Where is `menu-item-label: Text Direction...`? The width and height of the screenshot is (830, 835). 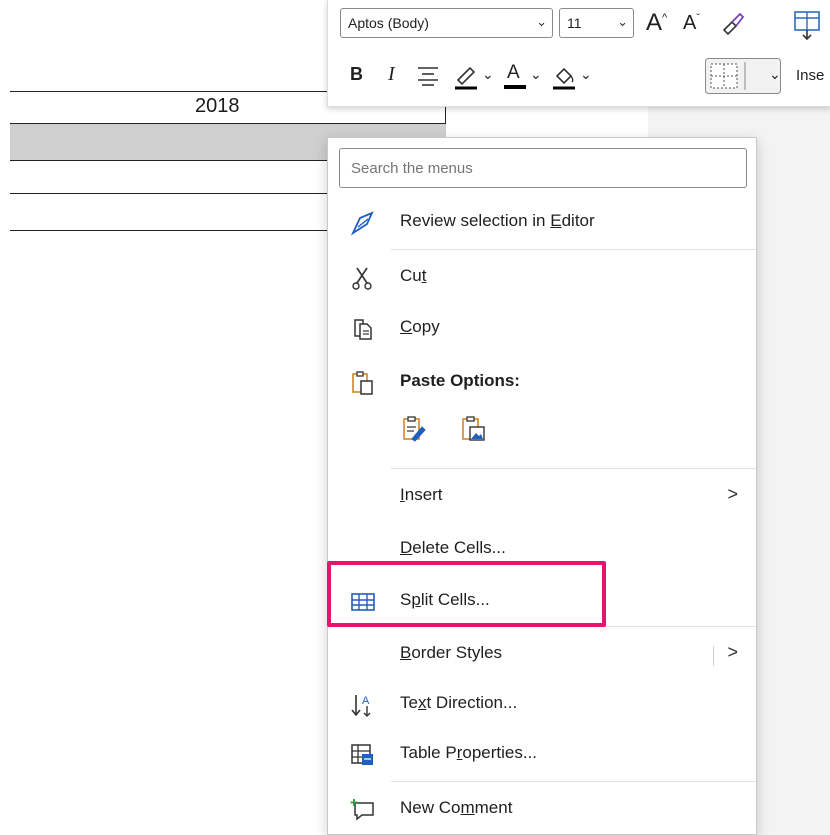
menu-item-label: Text Direction... is located at coordinates (459, 702).